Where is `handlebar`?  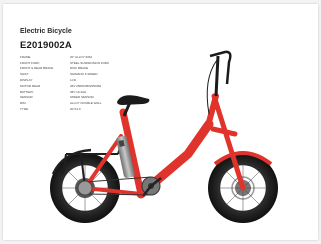 handlebar is located at coordinates (220, 67).